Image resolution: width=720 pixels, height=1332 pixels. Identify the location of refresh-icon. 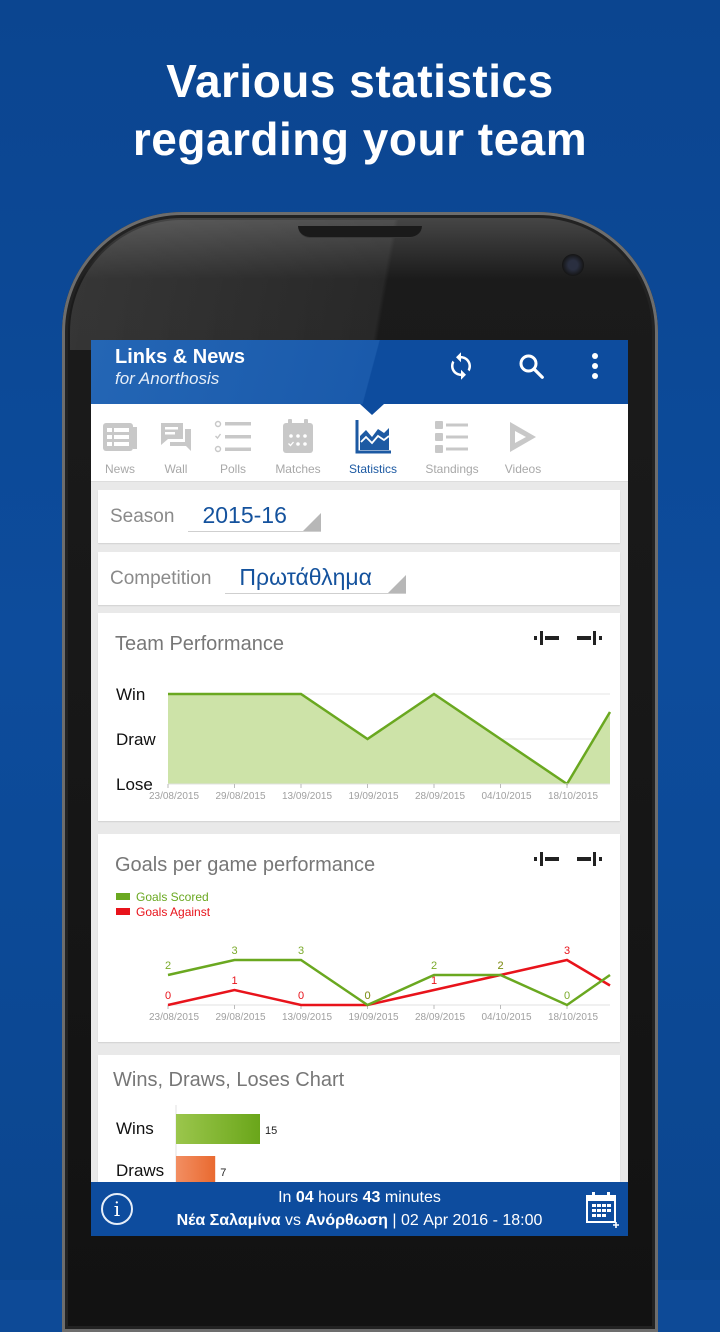
(461, 366).